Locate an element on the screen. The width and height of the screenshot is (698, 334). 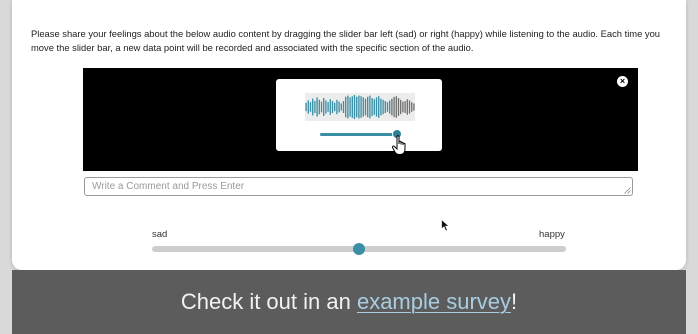
promo-text: Check it out in an example survey! is located at coordinates (349, 302).